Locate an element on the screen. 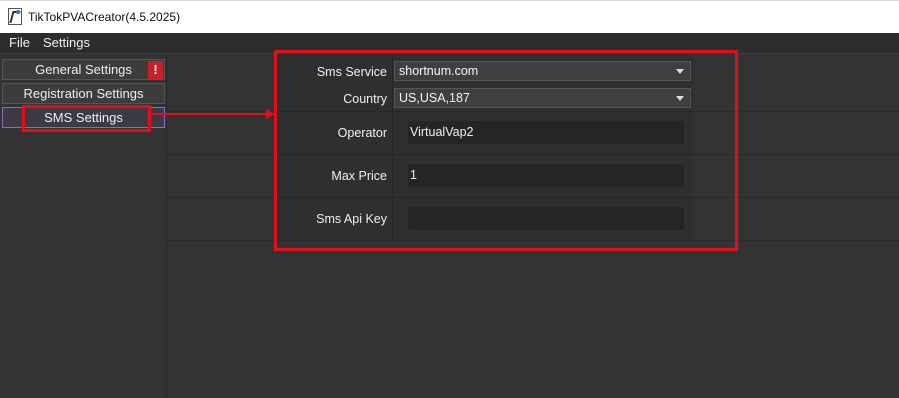 The image size is (899, 398). menu-settings: Settings is located at coordinates (66, 42).